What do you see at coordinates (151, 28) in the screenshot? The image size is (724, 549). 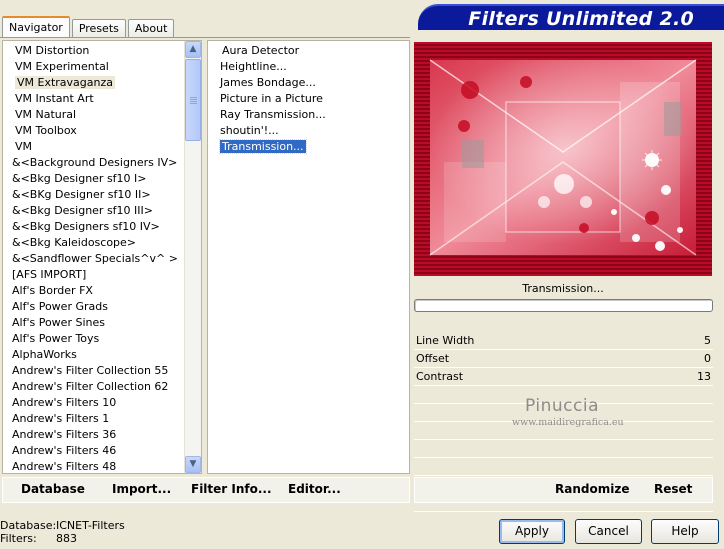 I see `tab-about: About` at bounding box center [151, 28].